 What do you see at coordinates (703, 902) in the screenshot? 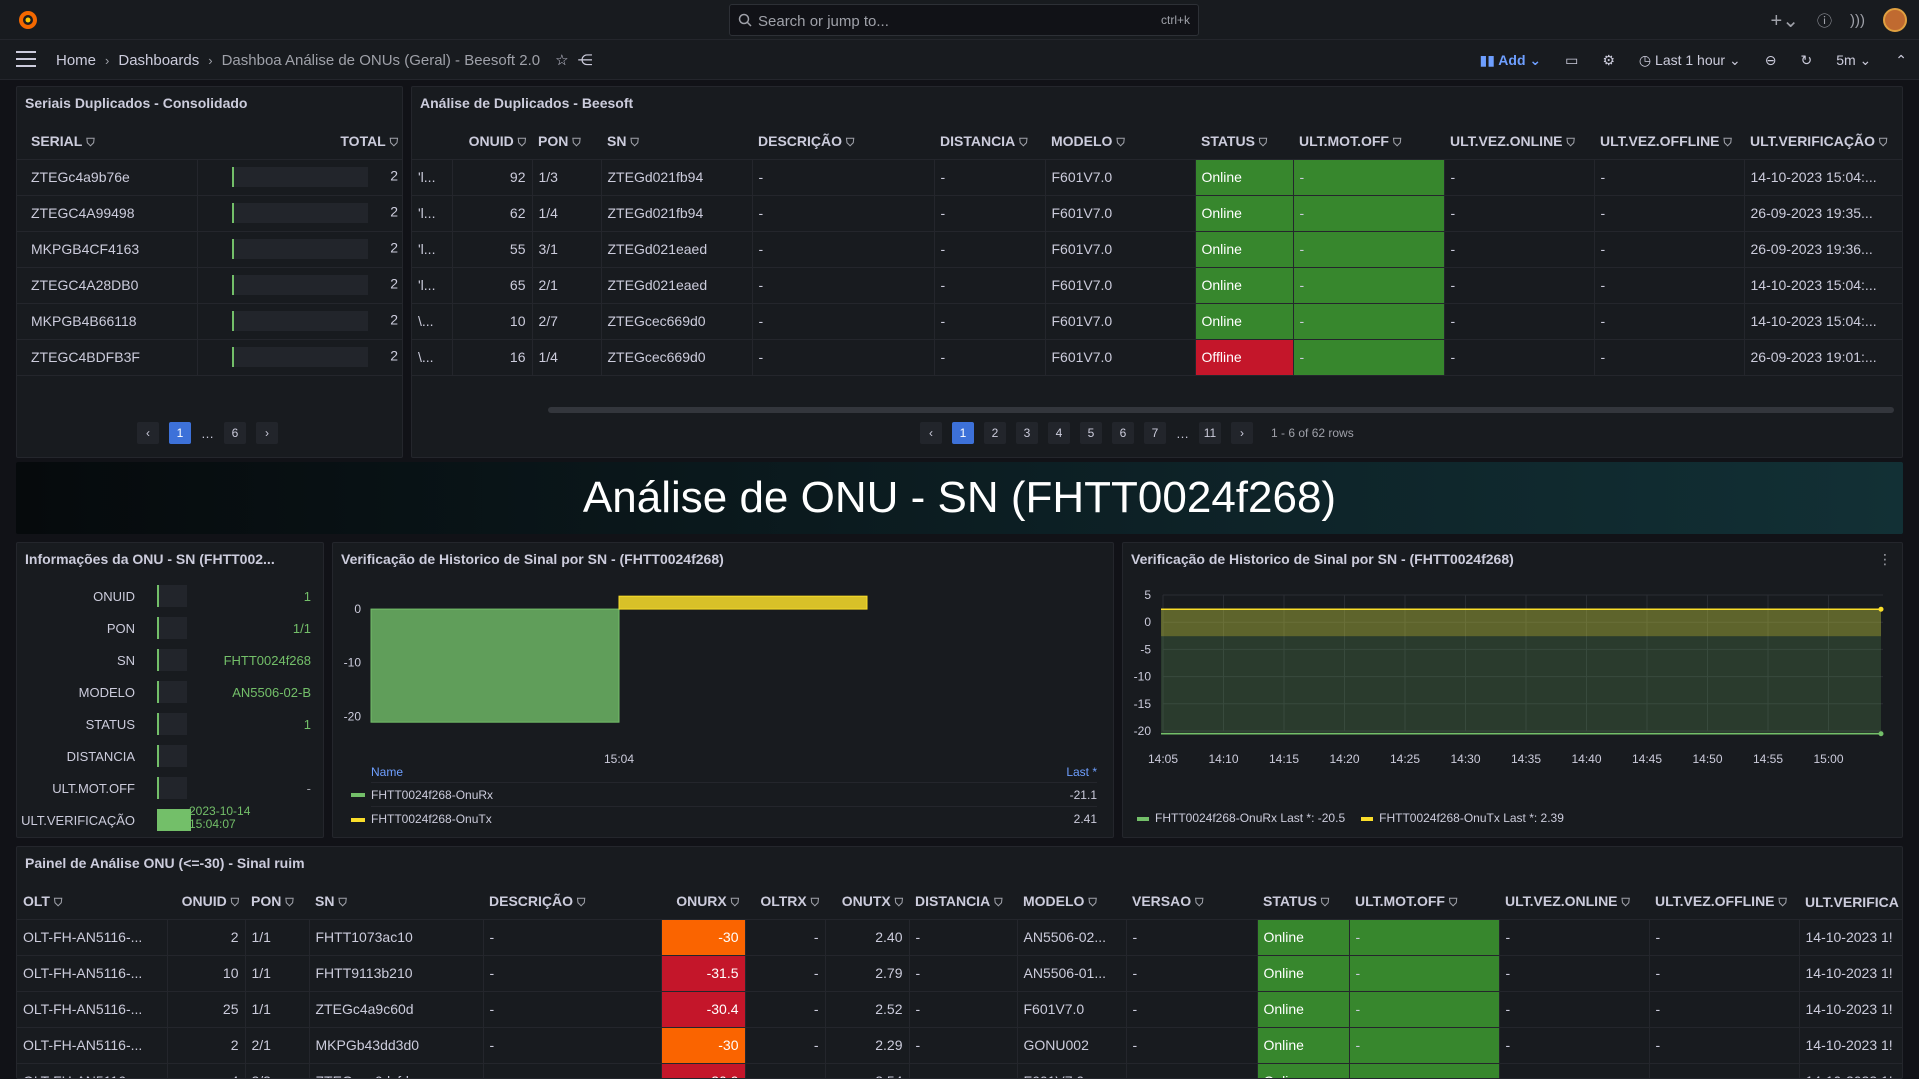
I see `column-header-onurx: ONURX ⛉` at bounding box center [703, 902].